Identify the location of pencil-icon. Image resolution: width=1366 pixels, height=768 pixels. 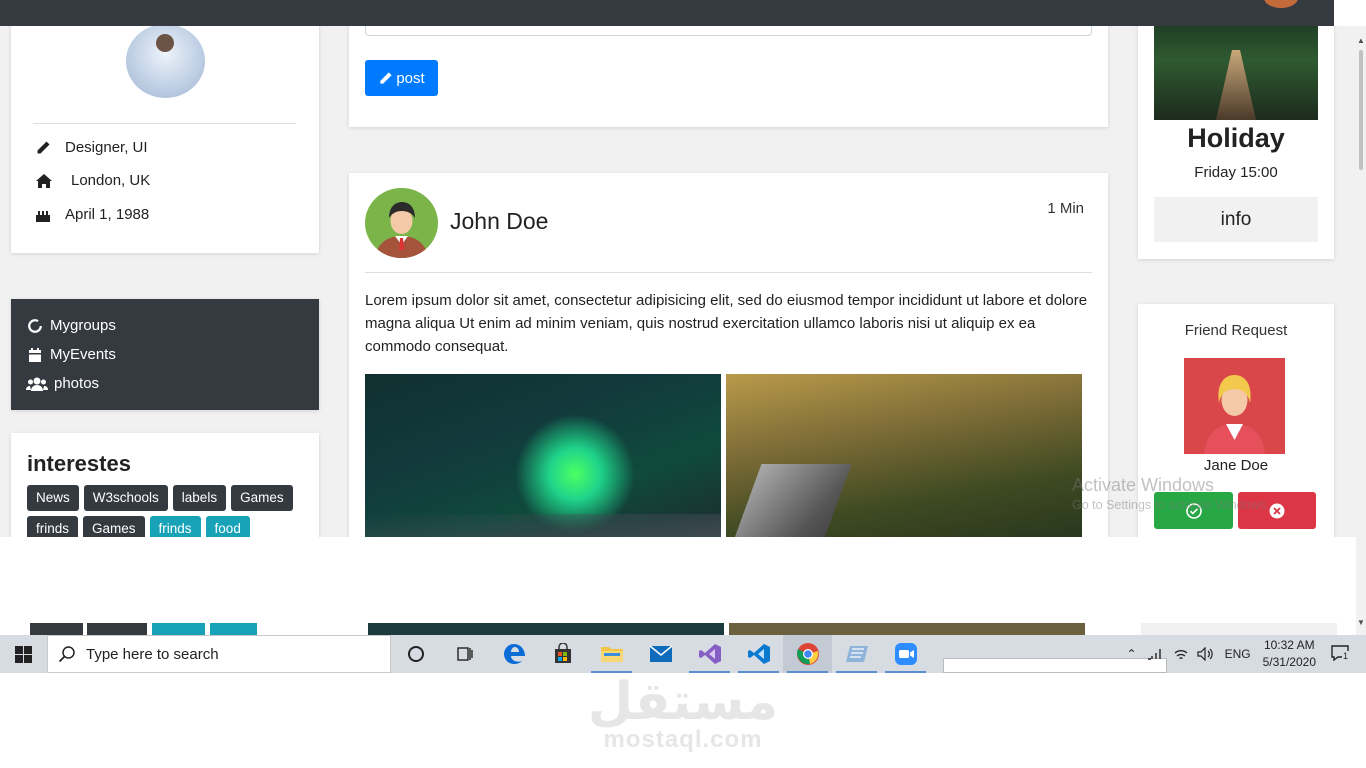
(43, 147).